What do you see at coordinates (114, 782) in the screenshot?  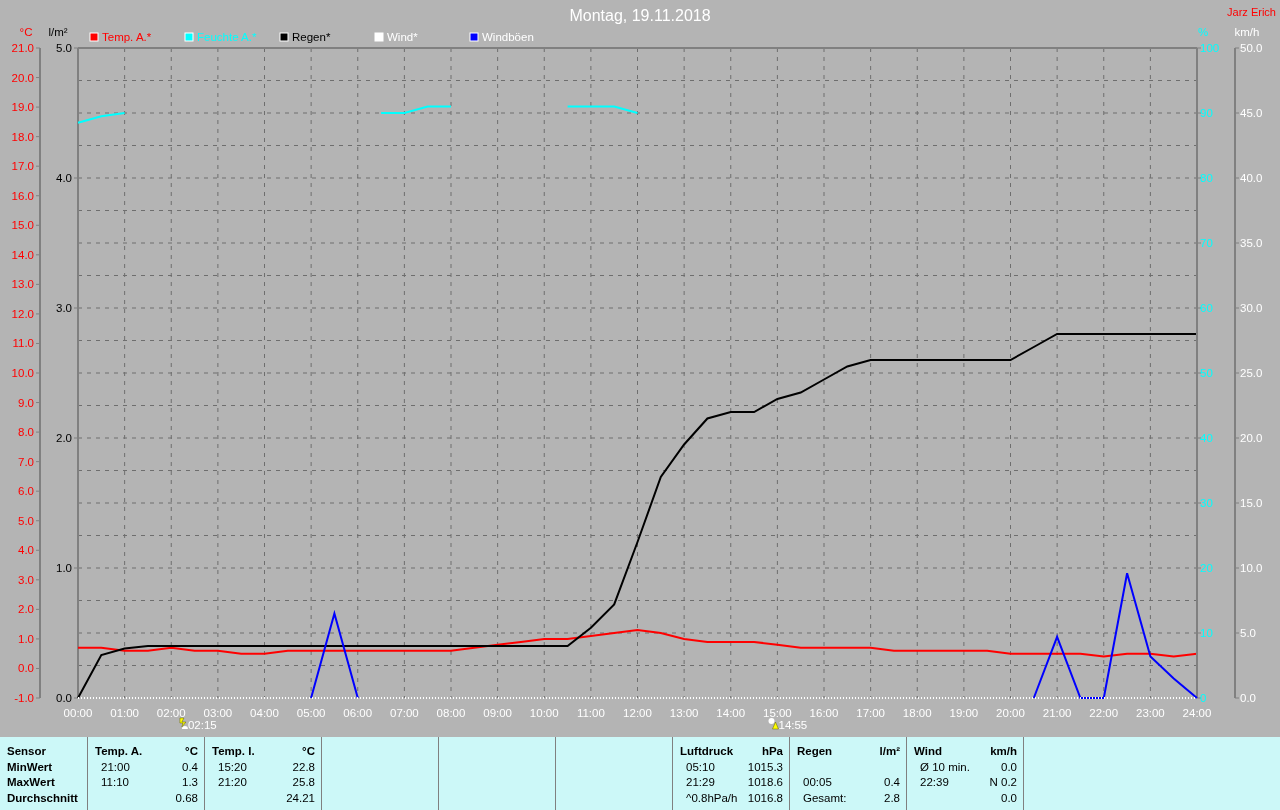 I see `table-cell-text: 11:10` at bounding box center [114, 782].